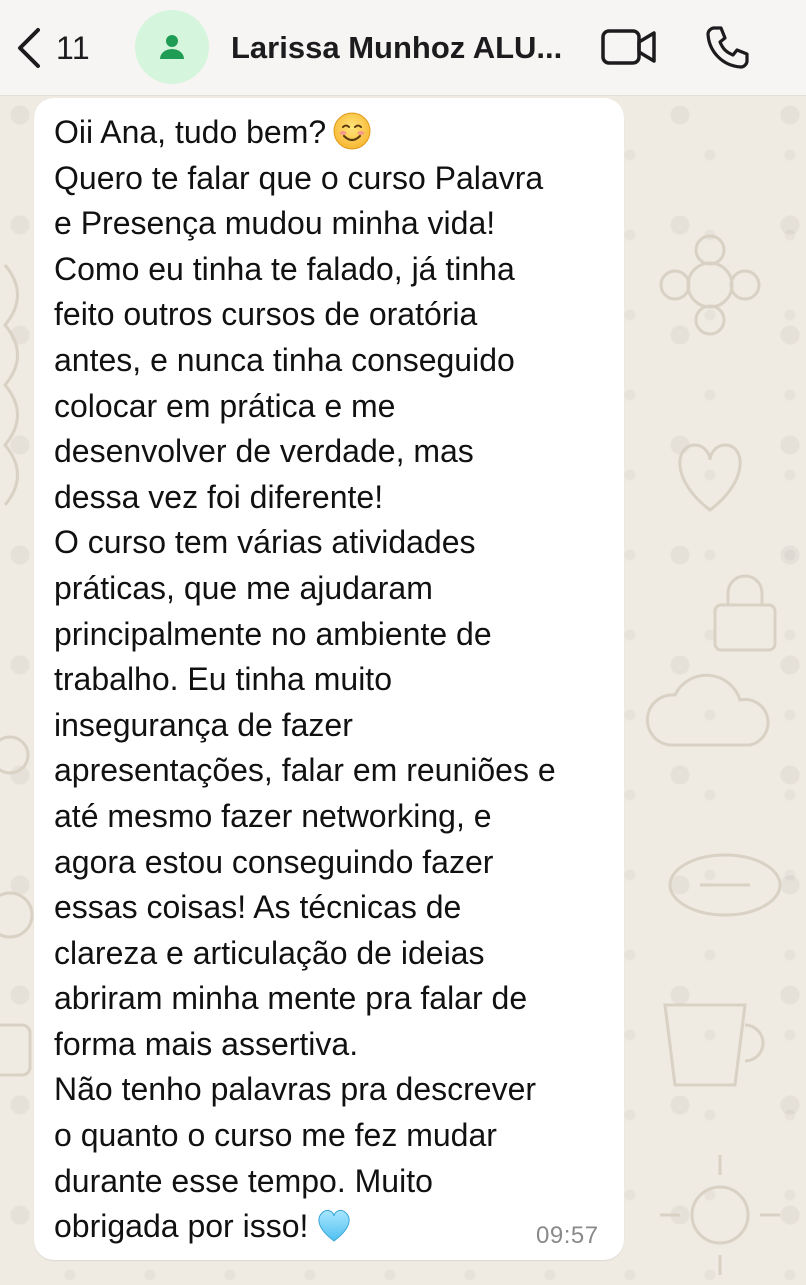 This screenshot has width=806, height=1285. What do you see at coordinates (243, 1180) in the screenshot?
I see `message-line: durante esse tempo. Muito` at bounding box center [243, 1180].